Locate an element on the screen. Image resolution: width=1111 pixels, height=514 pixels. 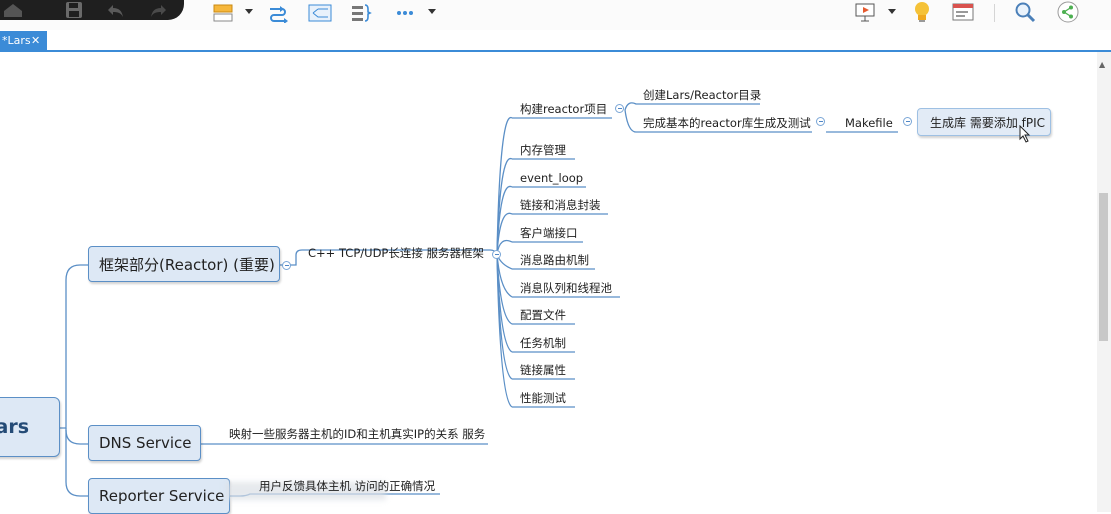
scrollbar-thumb is located at coordinates (1103, 267).